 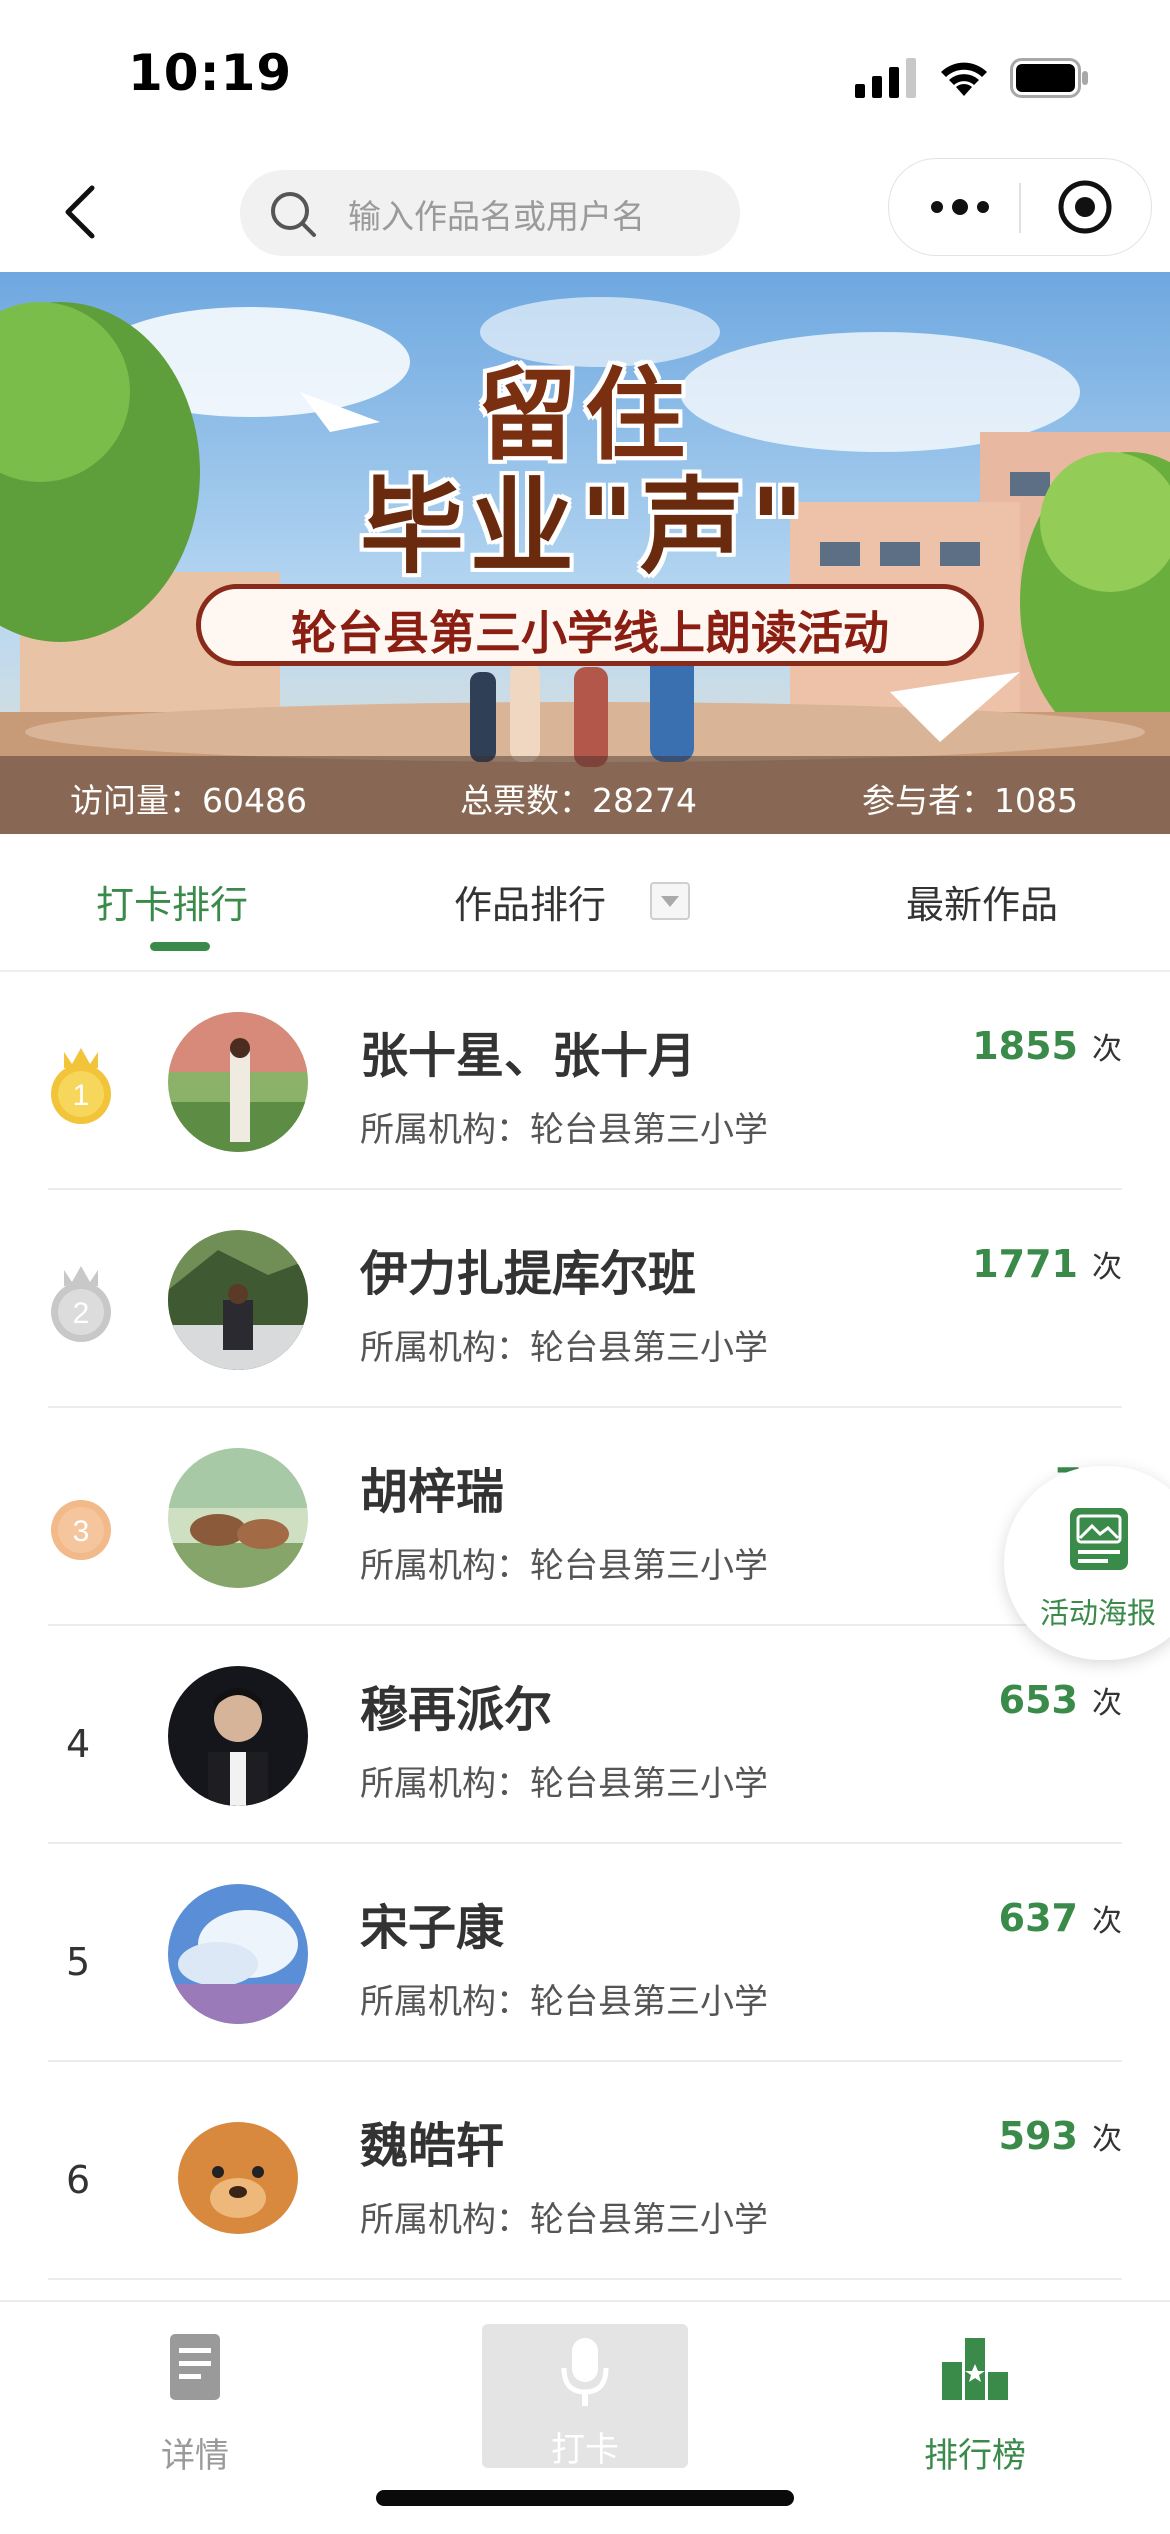 I want to click on silver-medal-icon: 2, so click(x=81, y=1304).